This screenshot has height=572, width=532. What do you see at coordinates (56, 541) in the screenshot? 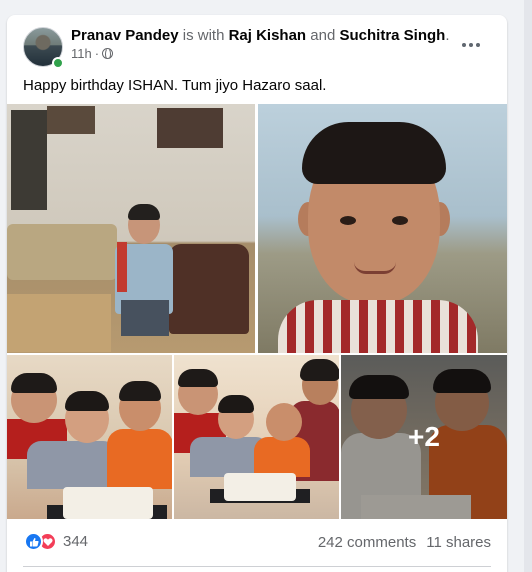
I see `reactions-summary: 344` at bounding box center [56, 541].